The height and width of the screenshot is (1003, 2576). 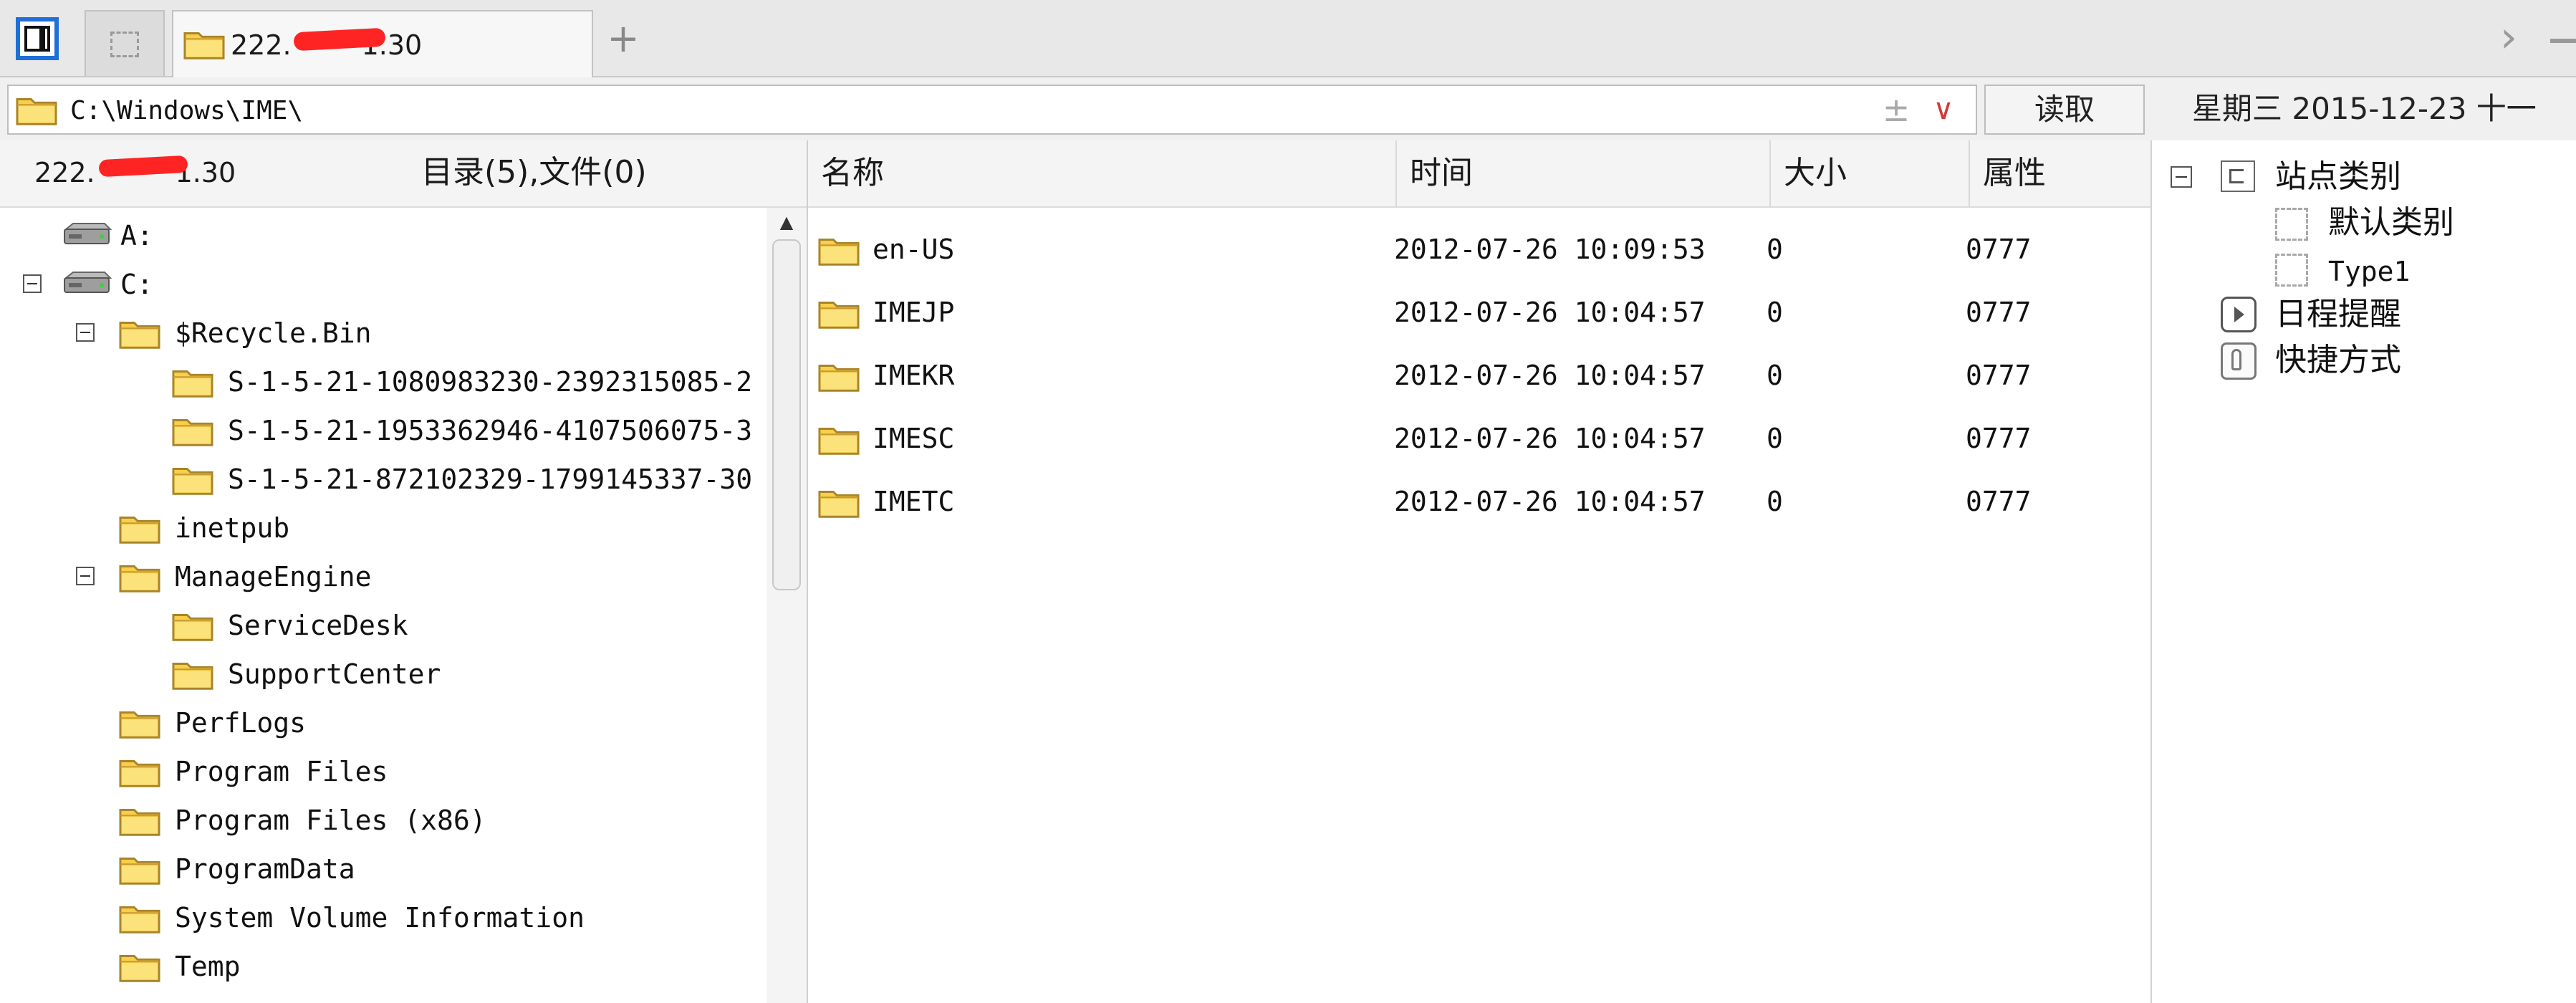 I want to click on tree-item: System Volume Information, so click(x=383, y=918).